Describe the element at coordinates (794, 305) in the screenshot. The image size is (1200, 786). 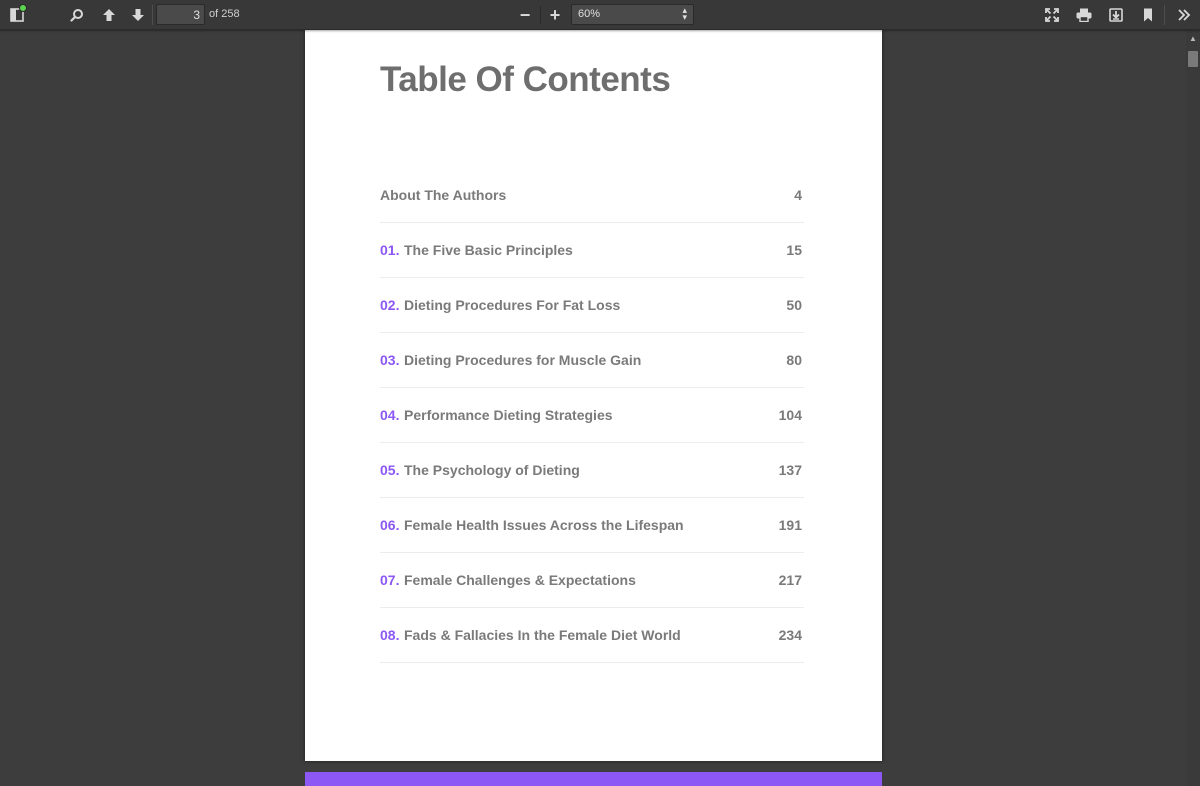
I see `toc-page-number: 50` at that location.